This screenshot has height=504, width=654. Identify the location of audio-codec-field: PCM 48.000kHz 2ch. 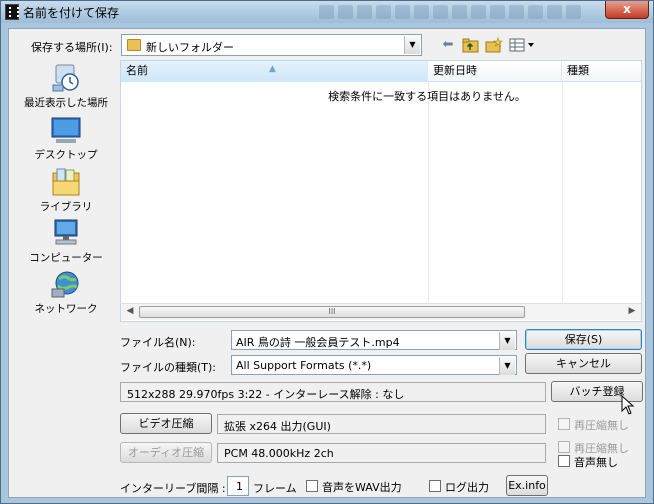
(381, 453).